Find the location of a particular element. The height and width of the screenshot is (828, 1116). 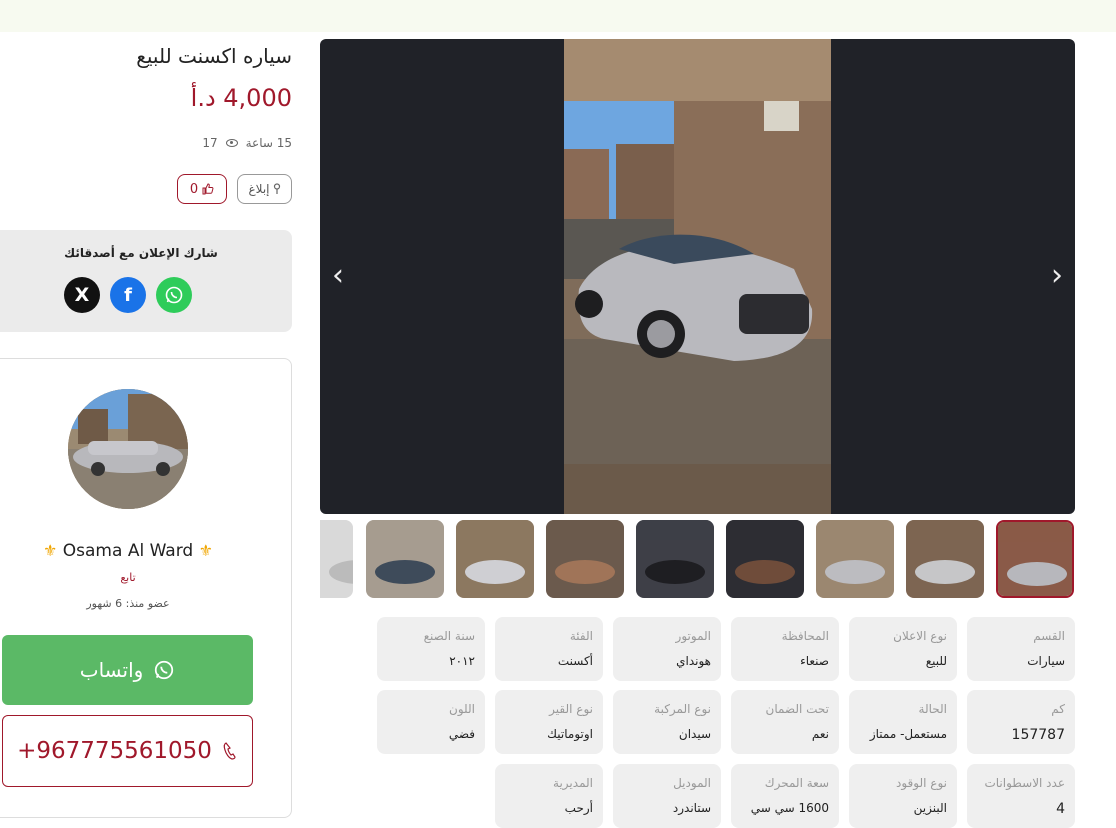

spec-label: تحت الضمان is located at coordinates (797, 709).